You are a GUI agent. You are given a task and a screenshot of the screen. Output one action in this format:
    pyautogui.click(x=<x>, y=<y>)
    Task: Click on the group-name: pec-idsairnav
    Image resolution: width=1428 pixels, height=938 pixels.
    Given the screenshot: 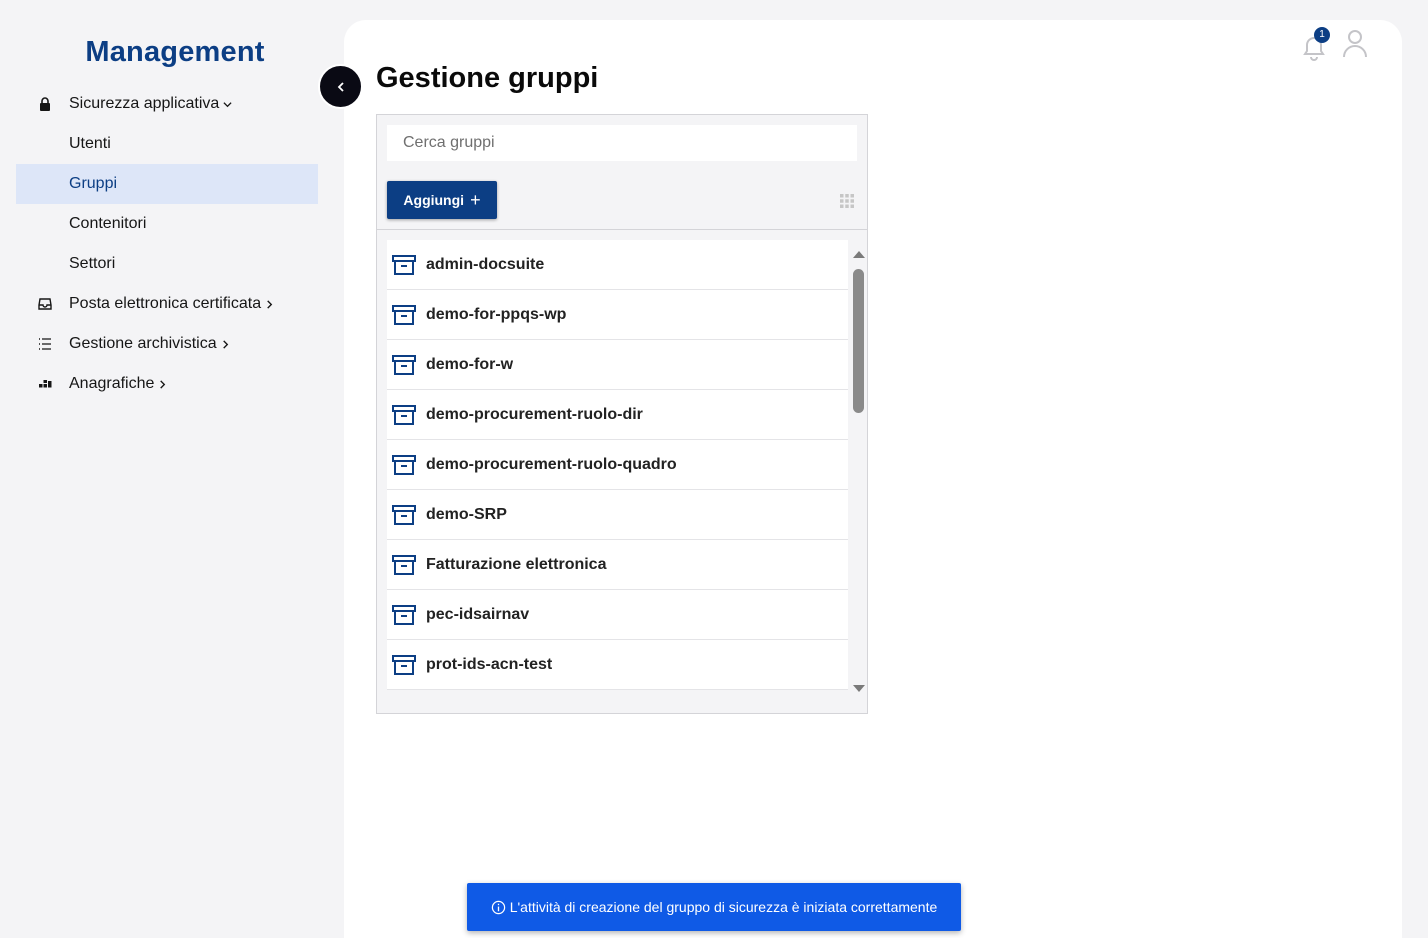 What is the action you would take?
    pyautogui.click(x=478, y=614)
    